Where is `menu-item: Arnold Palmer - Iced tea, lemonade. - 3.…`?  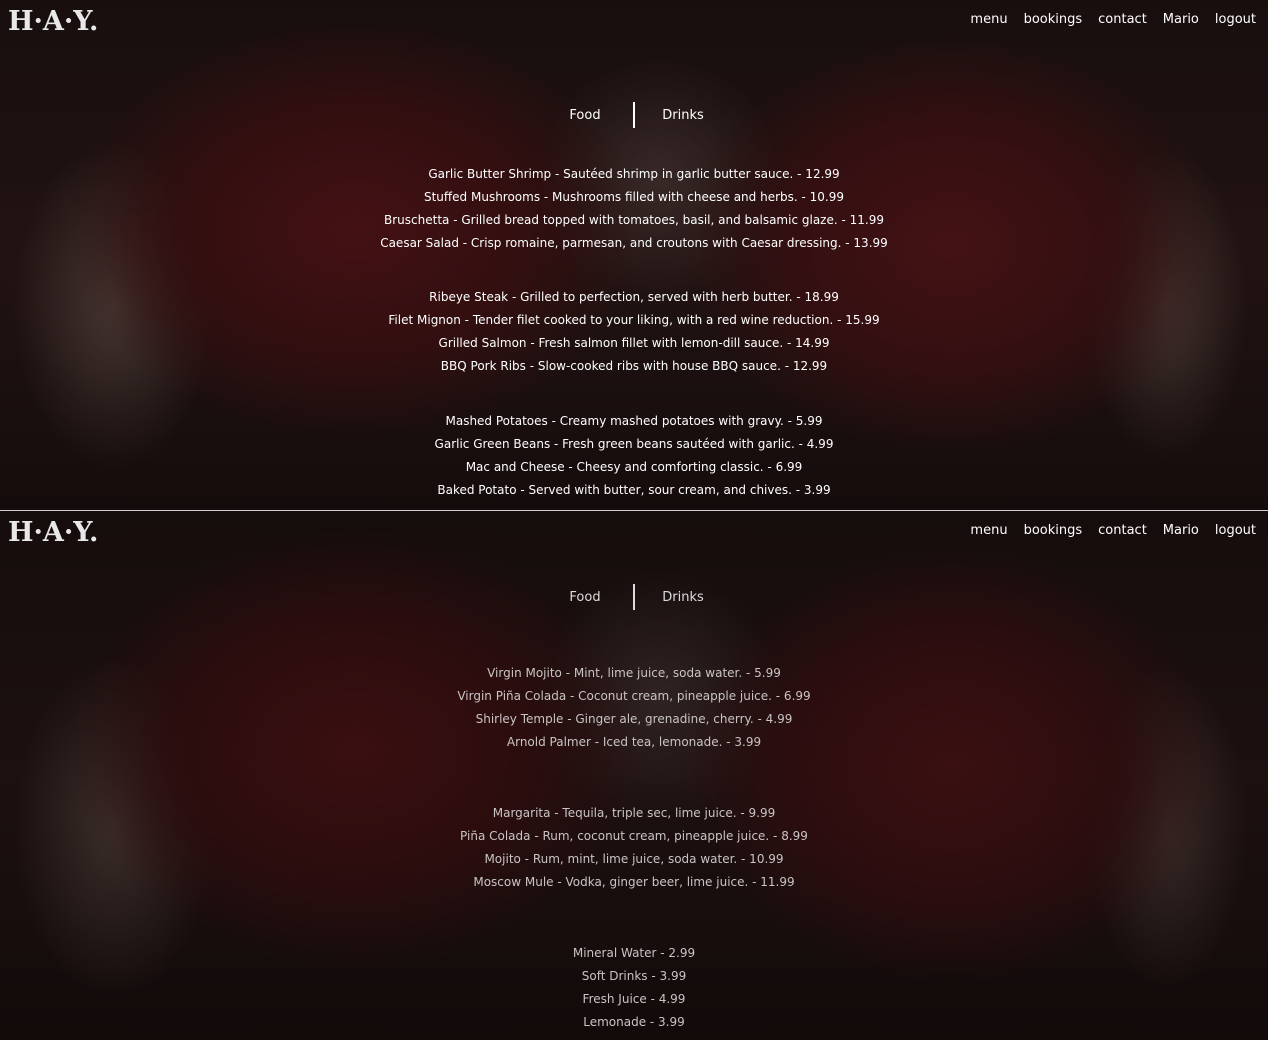 menu-item: Arnold Palmer - Iced tea, lemonade. - 3.… is located at coordinates (634, 742).